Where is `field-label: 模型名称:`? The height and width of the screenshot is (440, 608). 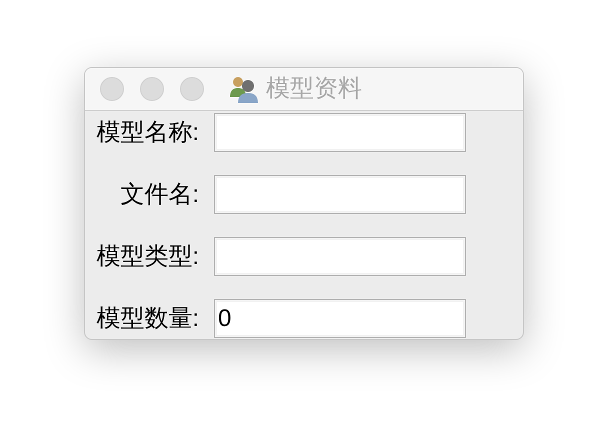
field-label: 模型名称: is located at coordinates (147, 132).